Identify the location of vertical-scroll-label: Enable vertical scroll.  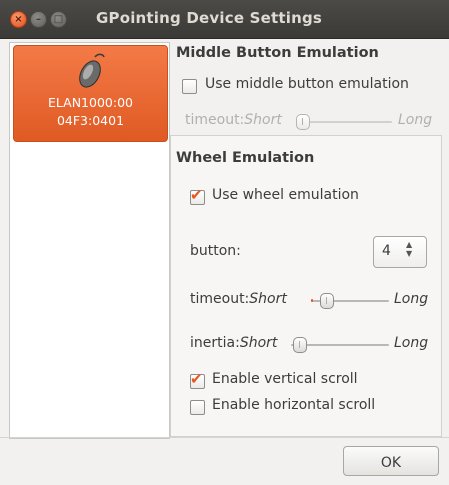
(285, 379).